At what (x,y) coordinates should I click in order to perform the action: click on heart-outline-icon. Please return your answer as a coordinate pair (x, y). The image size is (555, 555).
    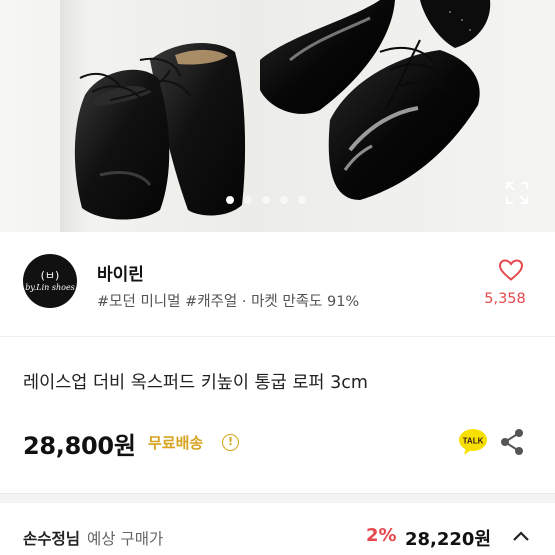
    Looking at the image, I should click on (511, 270).